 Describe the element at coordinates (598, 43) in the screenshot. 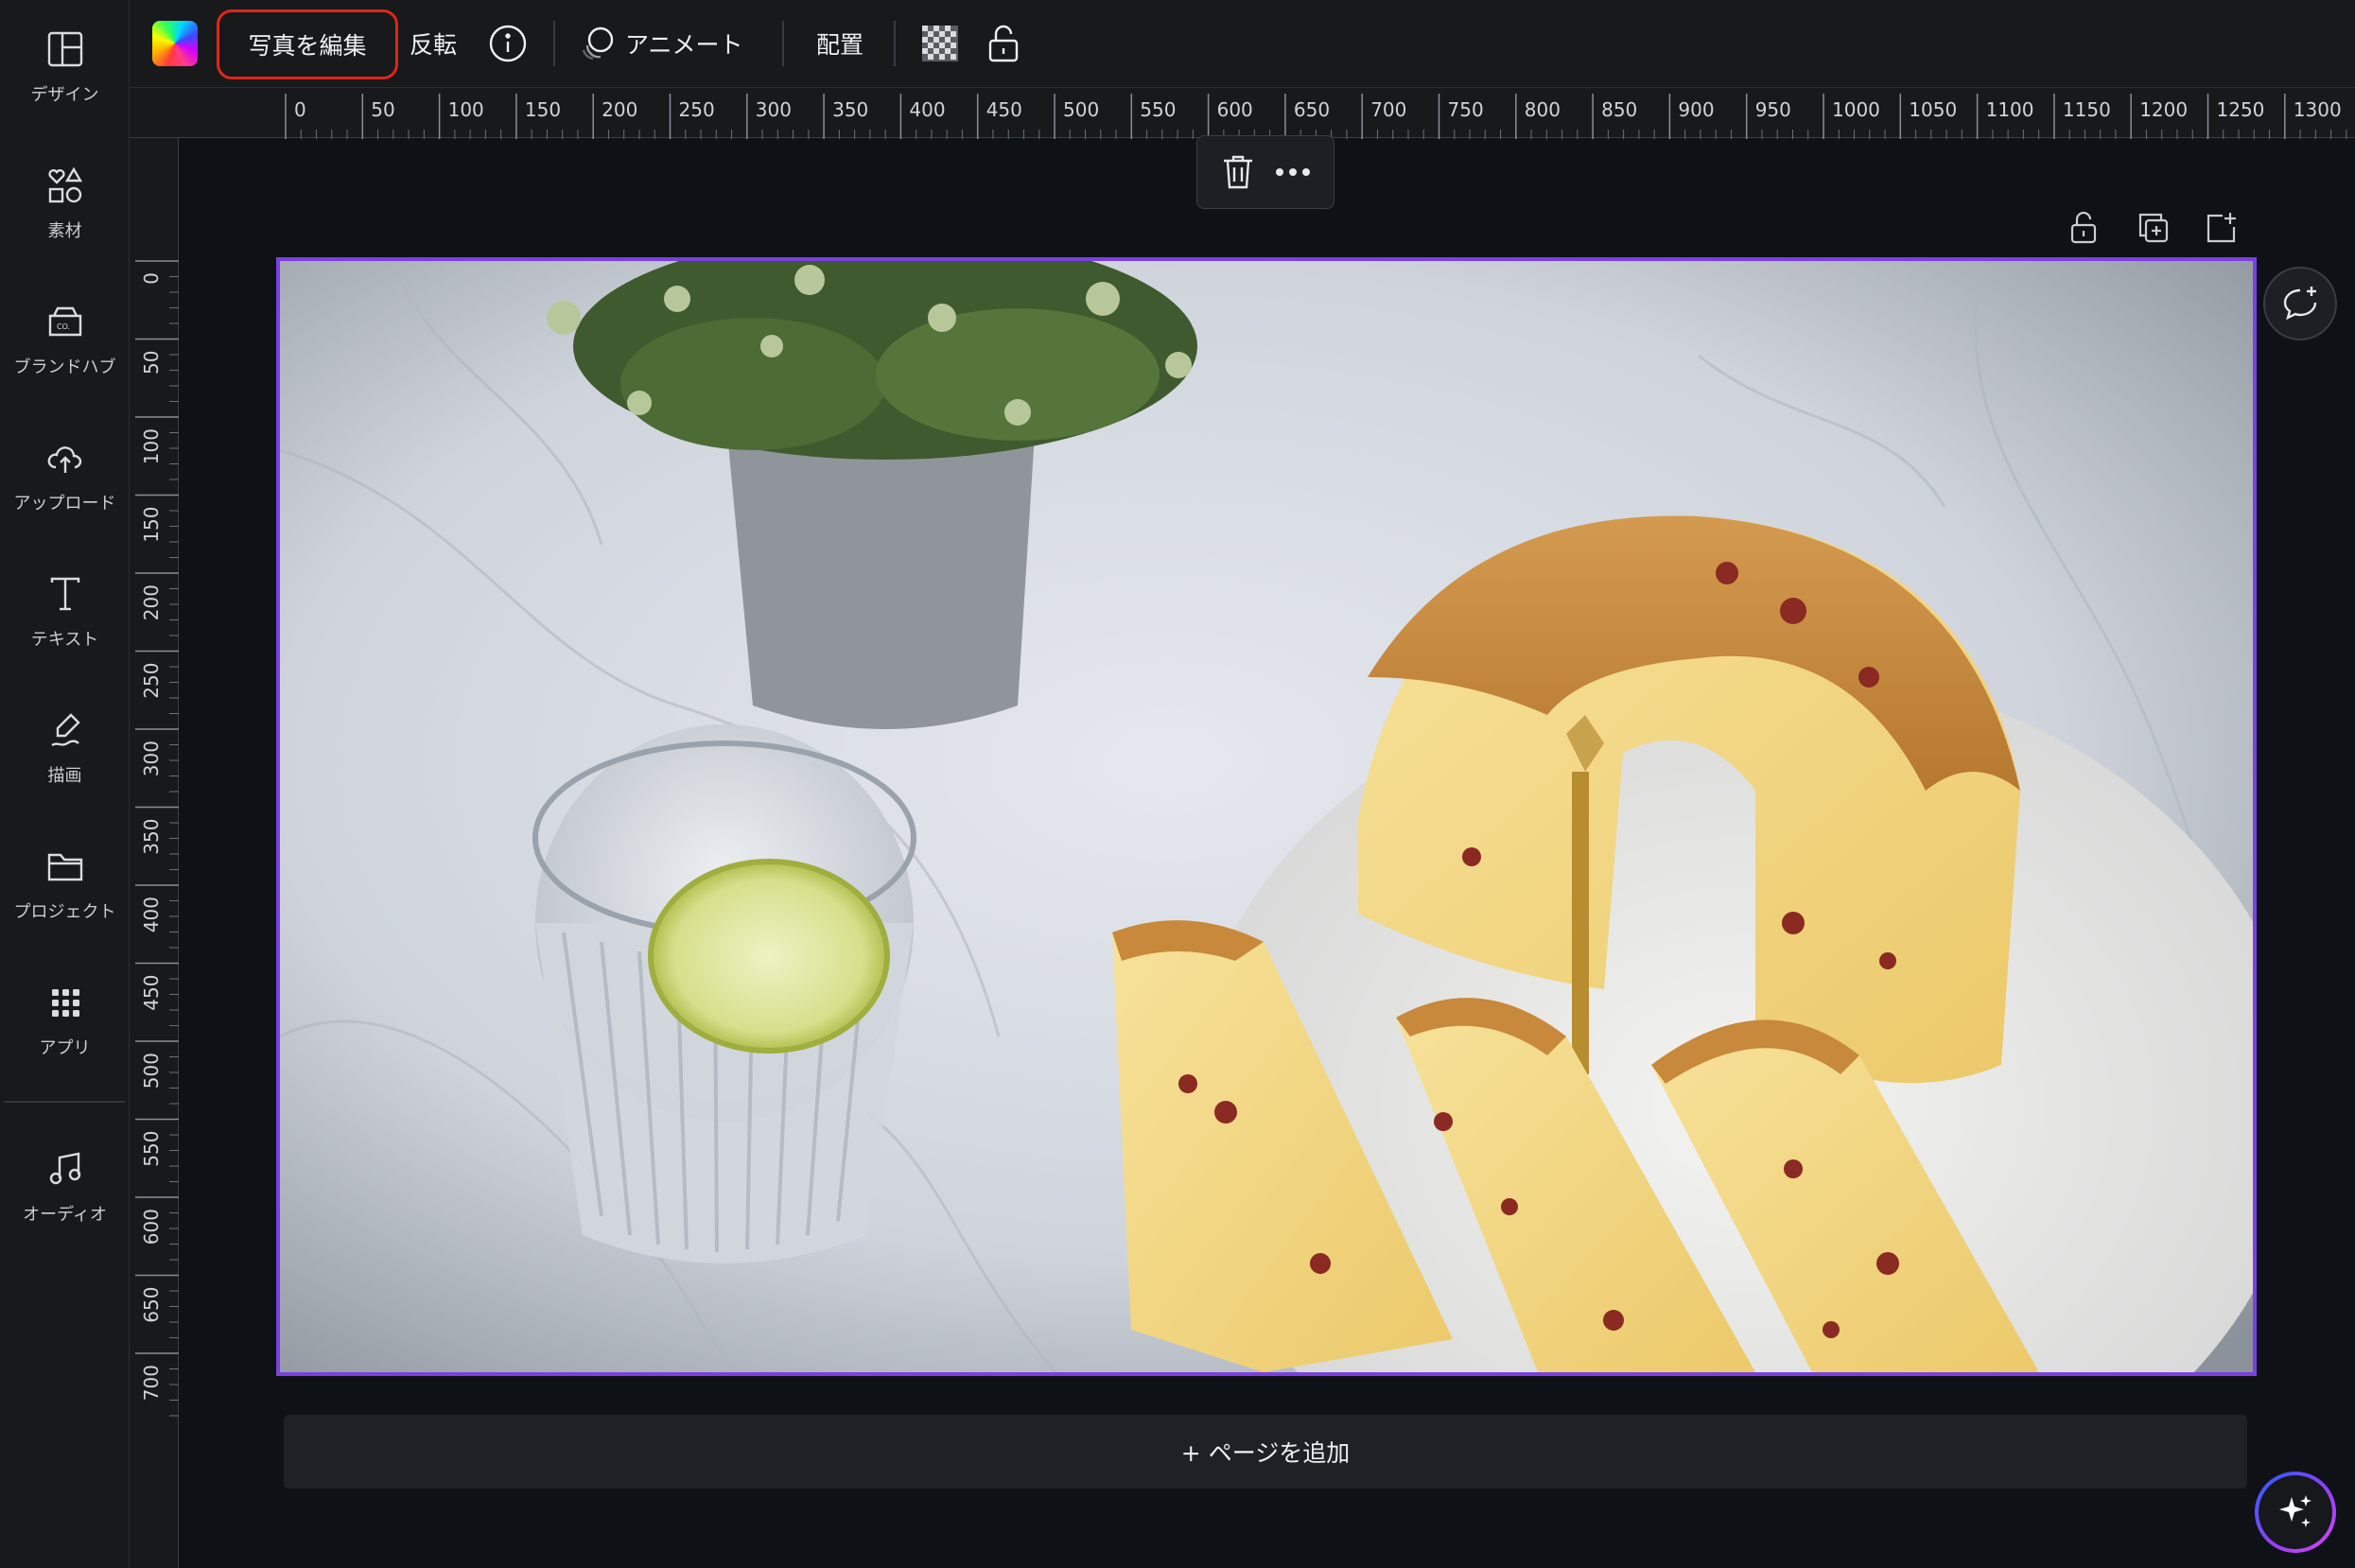

I see `animate-icon` at that location.